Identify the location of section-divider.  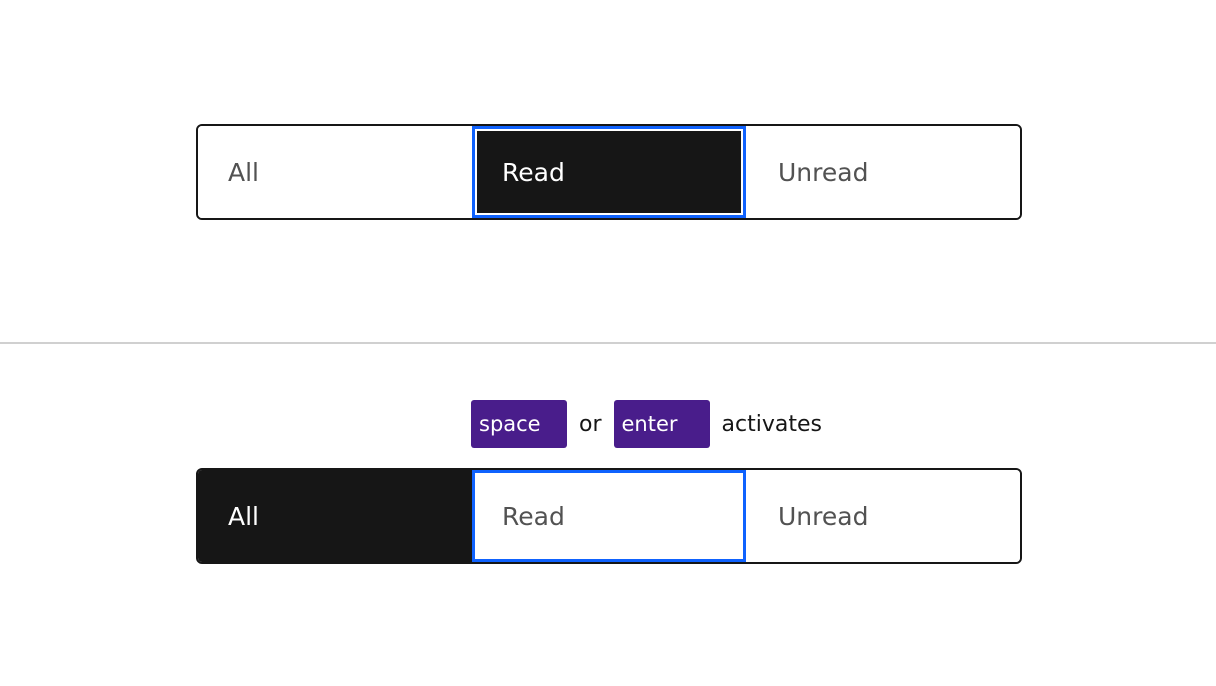
(608, 343).